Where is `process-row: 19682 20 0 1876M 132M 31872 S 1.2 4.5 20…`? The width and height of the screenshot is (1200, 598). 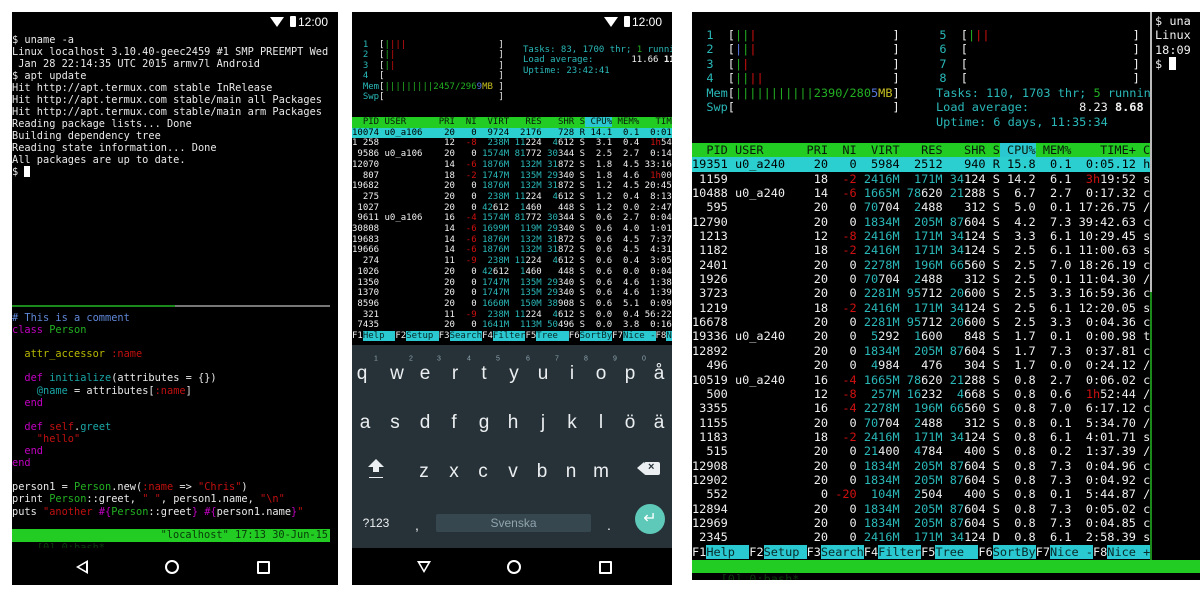
process-row: 19682 20 0 1876M 132M 31872 S 1.2 4.5 20… is located at coordinates (512, 186).